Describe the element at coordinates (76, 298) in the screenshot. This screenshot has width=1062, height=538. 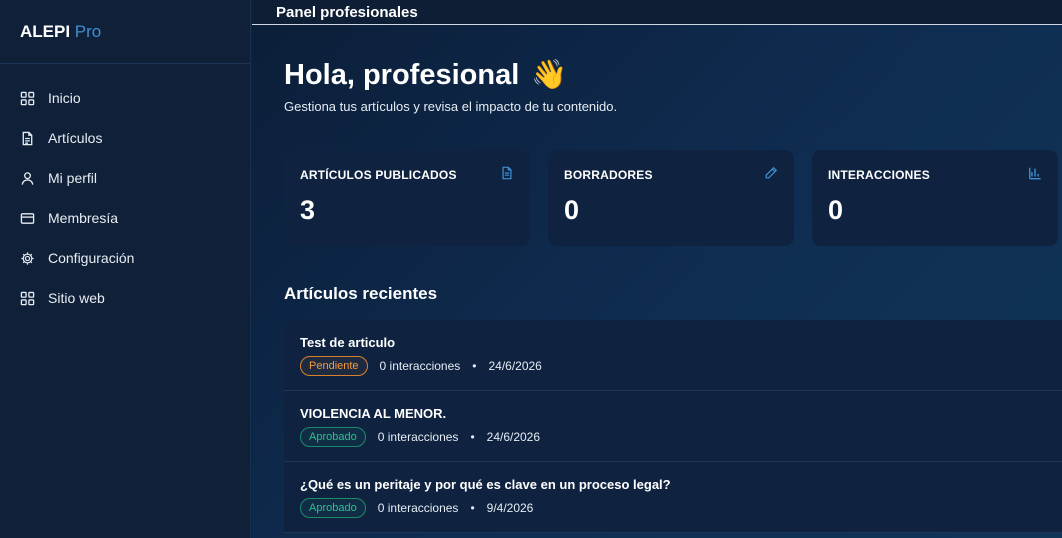
I see `sidebar-item-label: Sitio web` at that location.